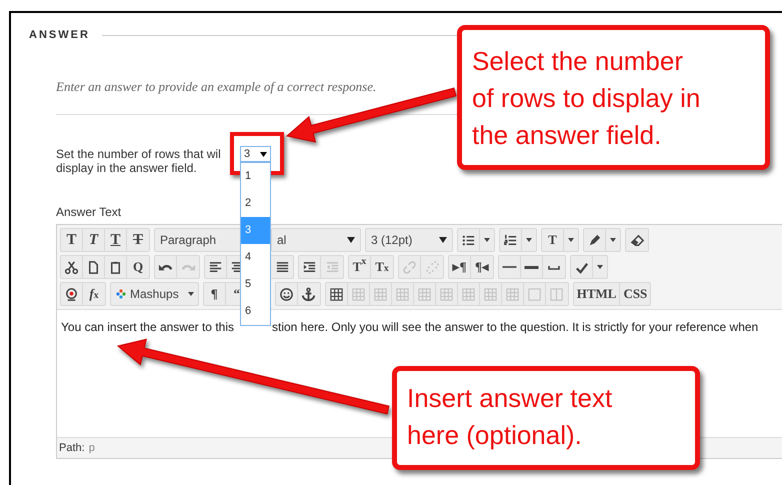 The height and width of the screenshot is (485, 782). What do you see at coordinates (139, 161) in the screenshot?
I see `rows-label: Set the number of rows that wil display in the answer field.` at bounding box center [139, 161].